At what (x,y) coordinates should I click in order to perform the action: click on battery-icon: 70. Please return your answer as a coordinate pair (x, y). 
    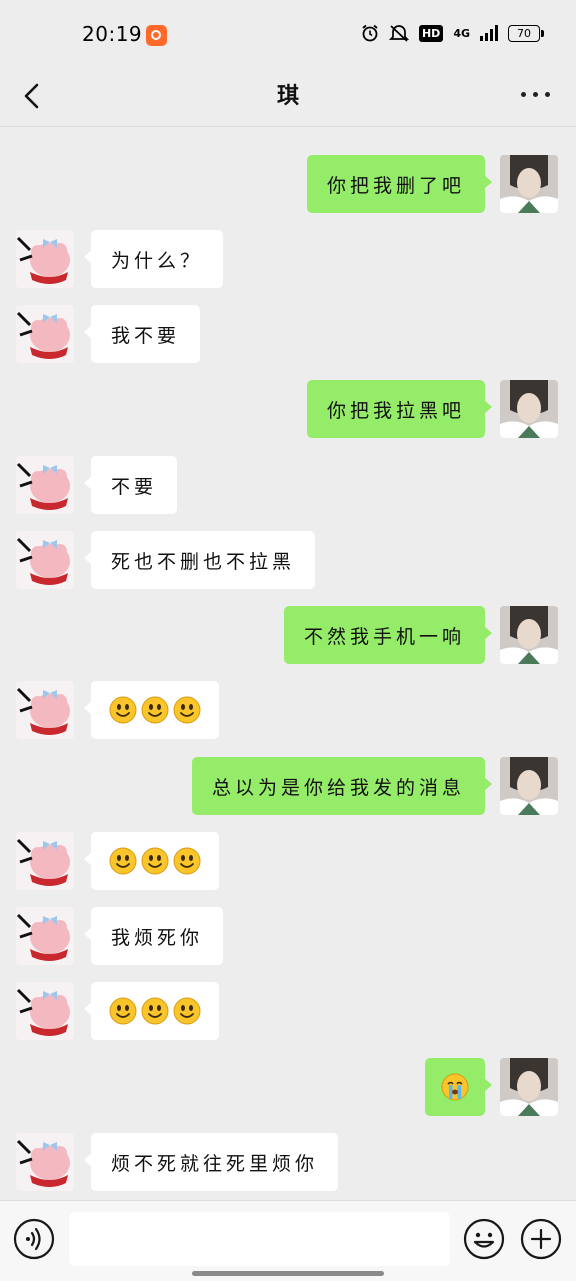
    Looking at the image, I should click on (526, 33).